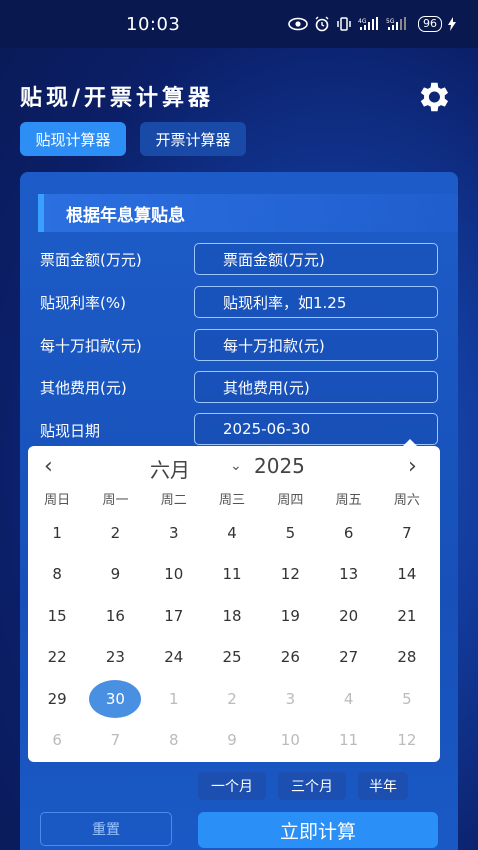  Describe the element at coordinates (348, 616) in the screenshot. I see `calendar-day: 20` at that location.